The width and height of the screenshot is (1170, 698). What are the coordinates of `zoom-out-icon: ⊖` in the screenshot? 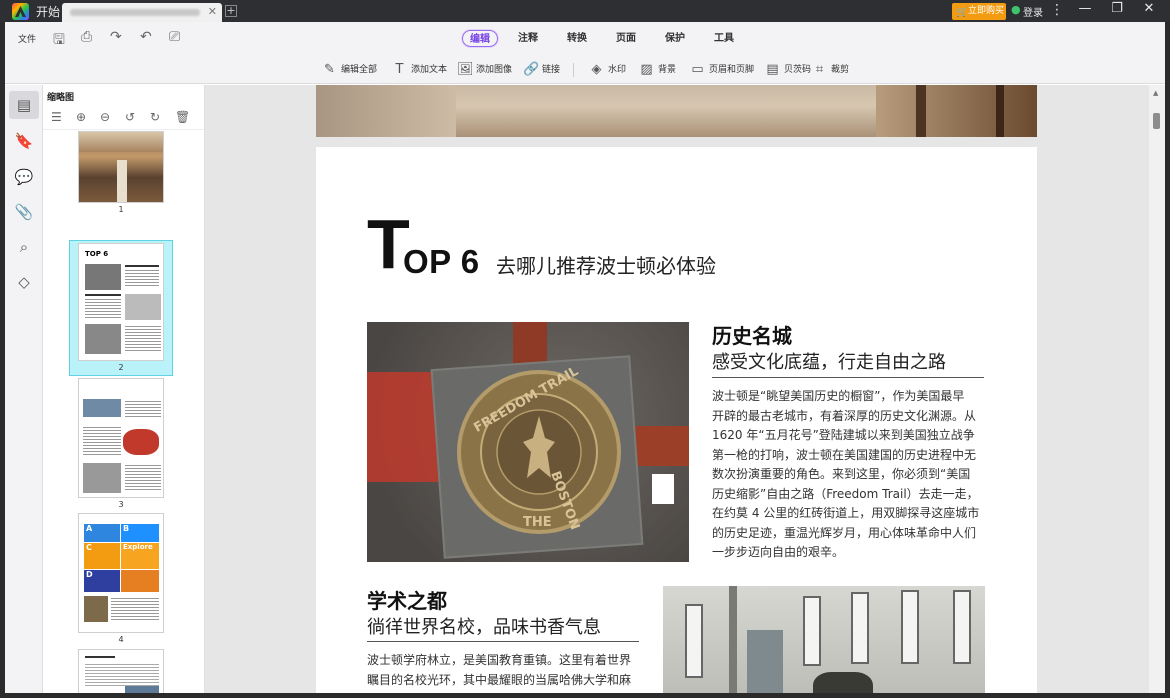 It's located at (105, 117).